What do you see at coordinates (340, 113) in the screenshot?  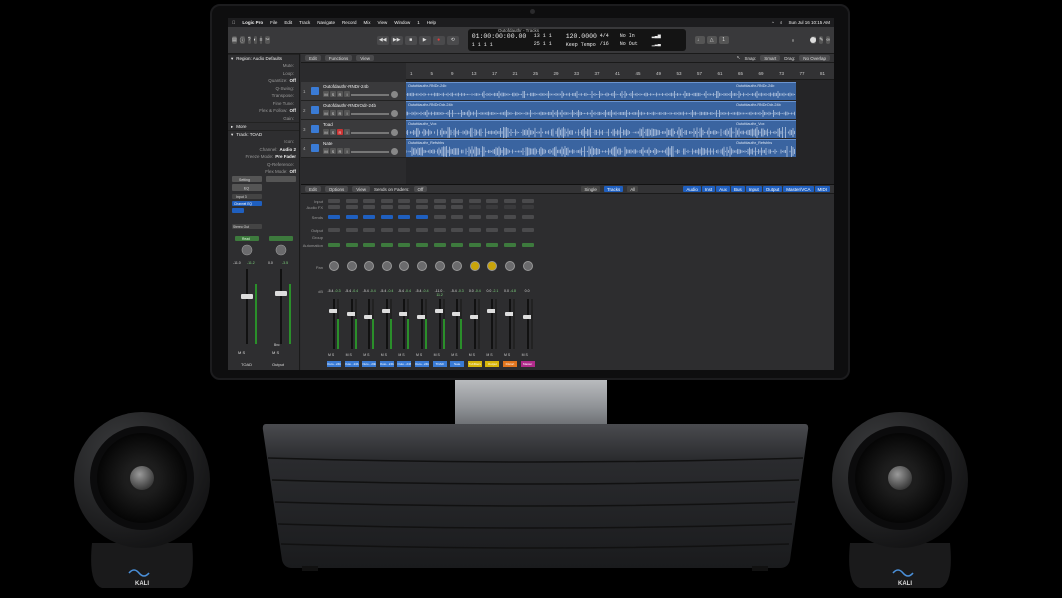 I see `record-enable-button: R` at bounding box center [340, 113].